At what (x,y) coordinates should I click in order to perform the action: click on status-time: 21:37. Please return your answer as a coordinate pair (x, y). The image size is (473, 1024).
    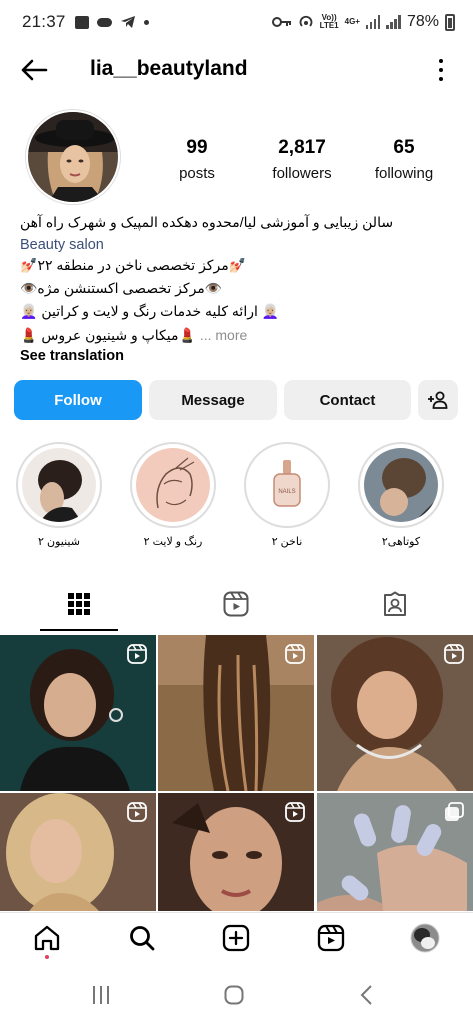
    Looking at the image, I should click on (44, 21).